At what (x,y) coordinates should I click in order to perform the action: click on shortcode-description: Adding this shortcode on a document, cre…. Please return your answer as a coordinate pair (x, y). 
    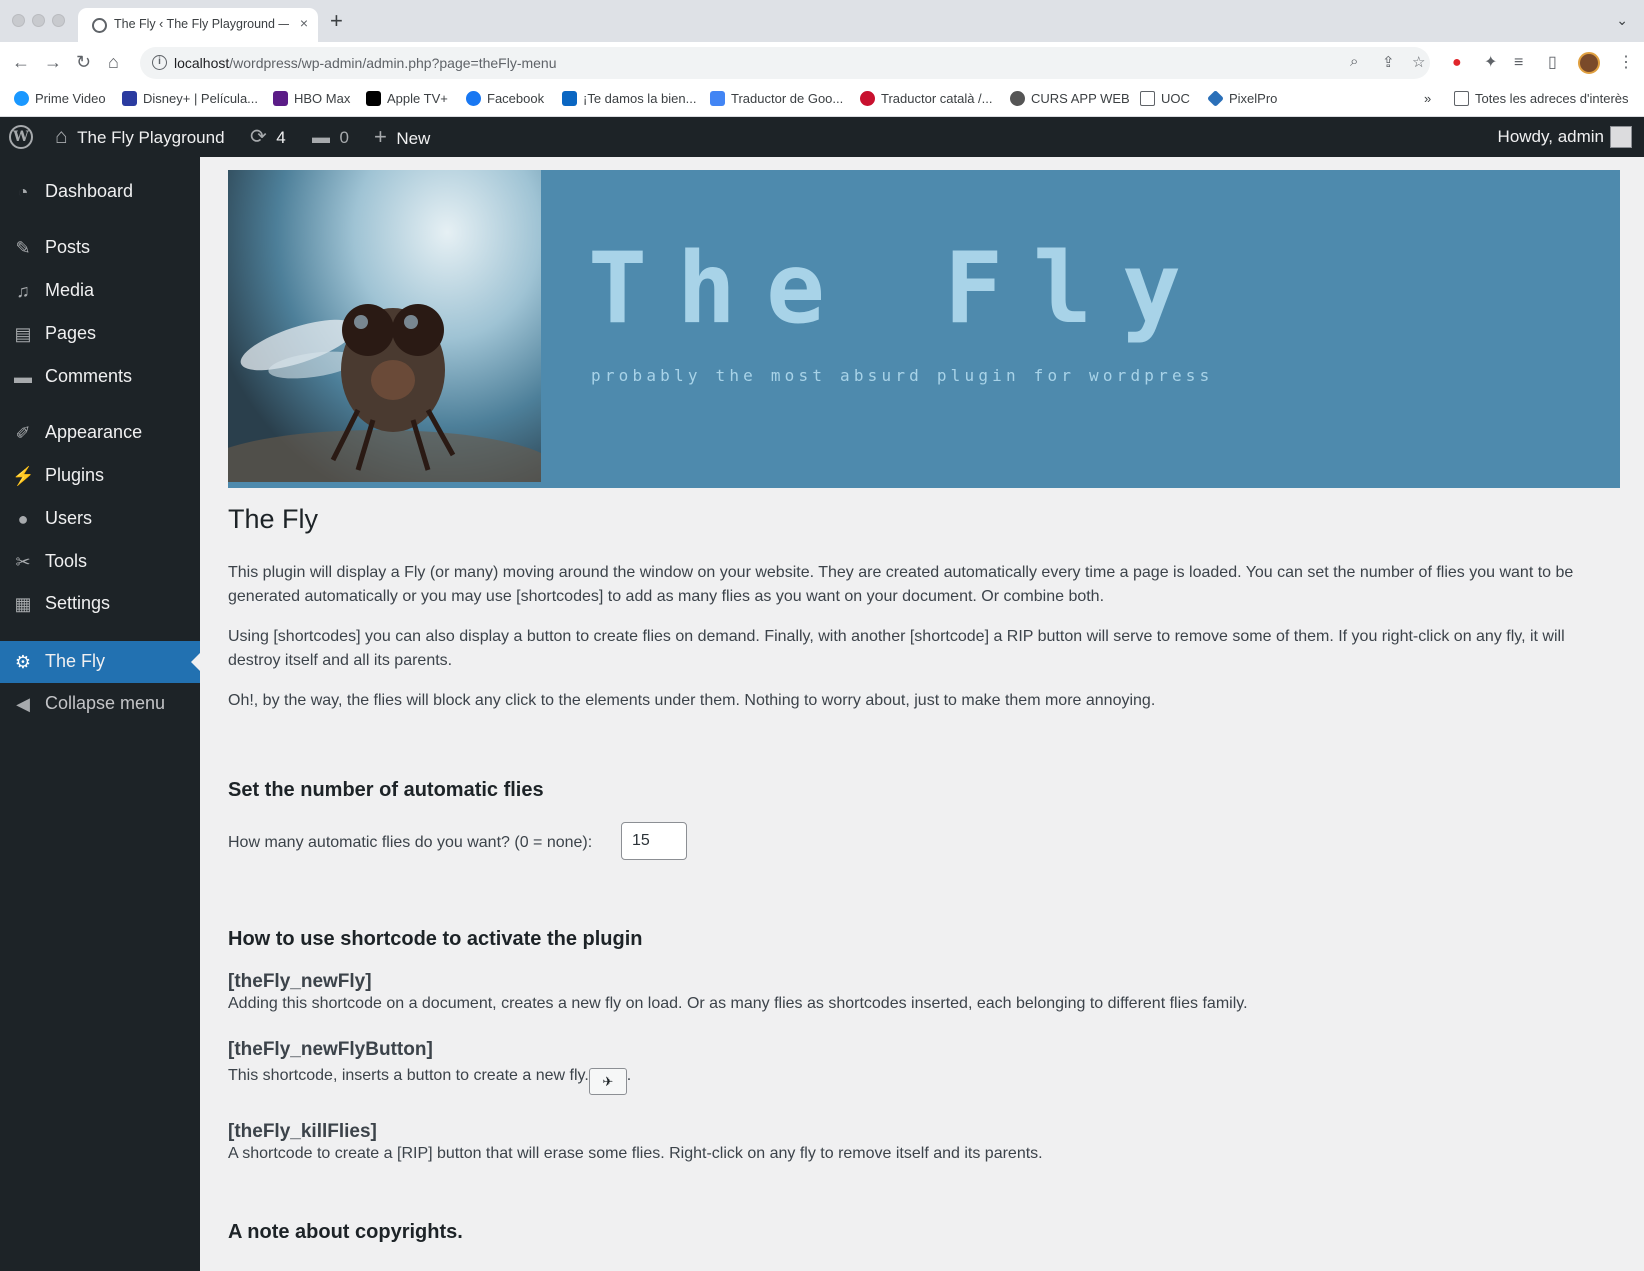
    Looking at the image, I should click on (738, 1003).